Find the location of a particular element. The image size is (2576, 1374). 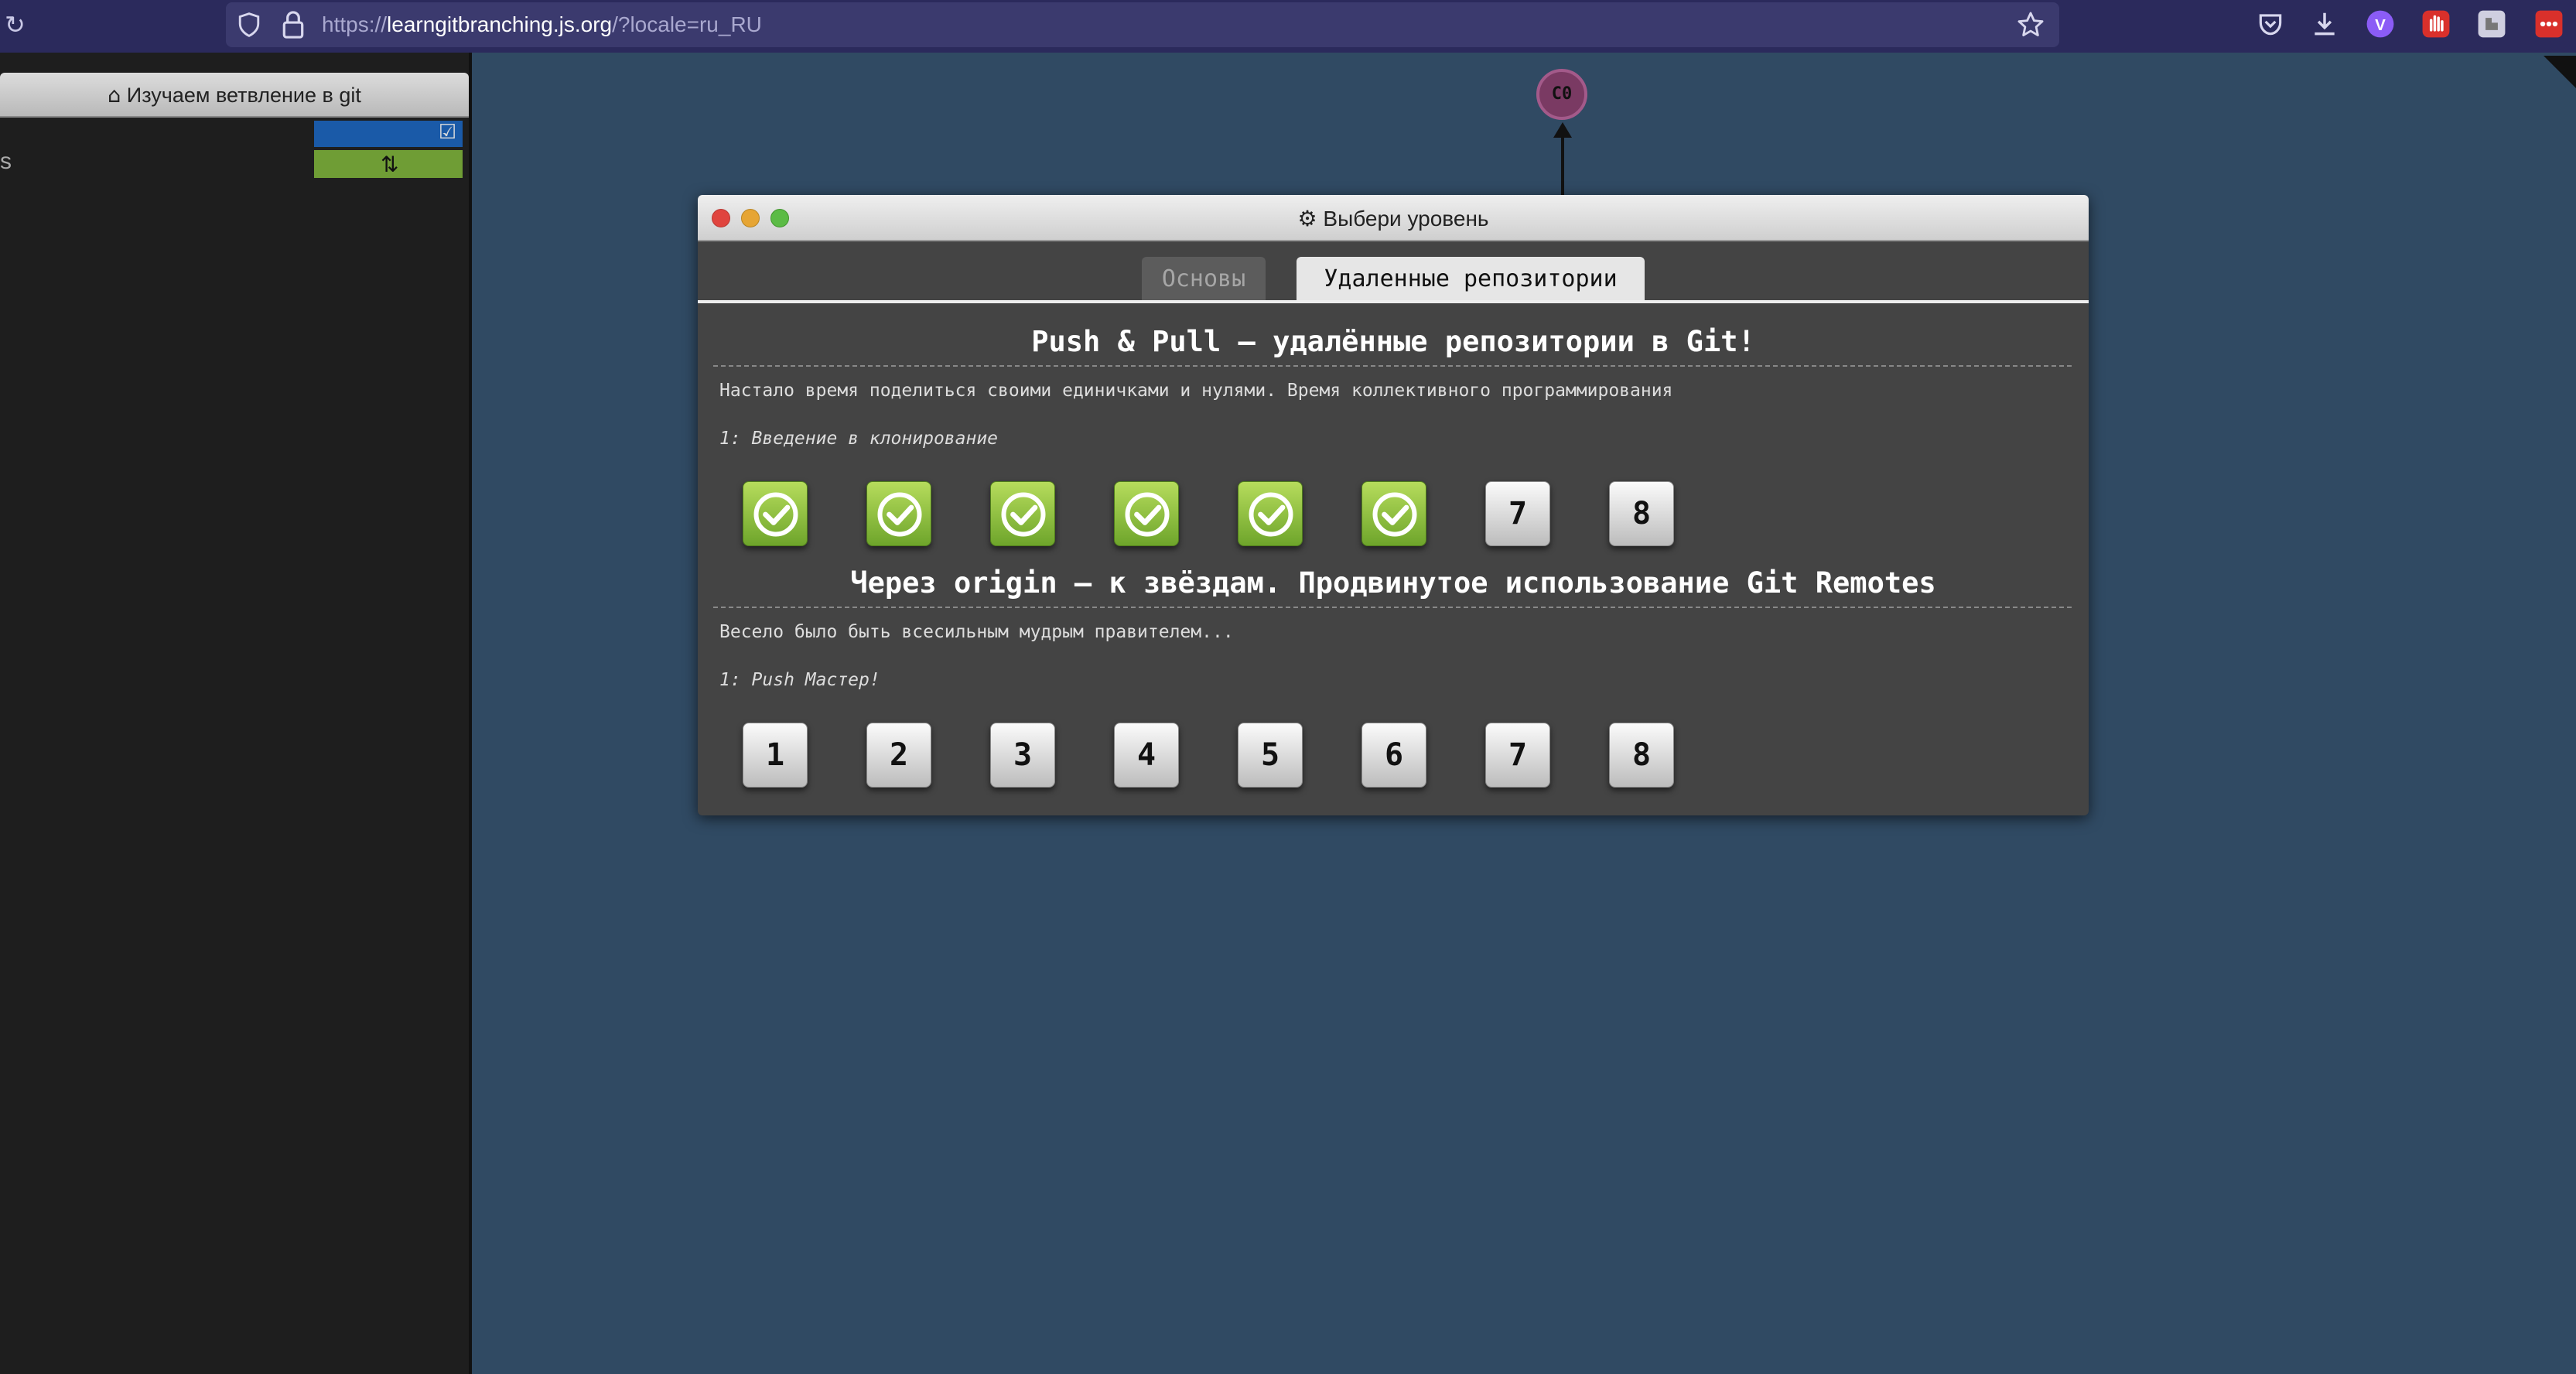

bookmark-star-icon is located at coordinates (2031, 24).